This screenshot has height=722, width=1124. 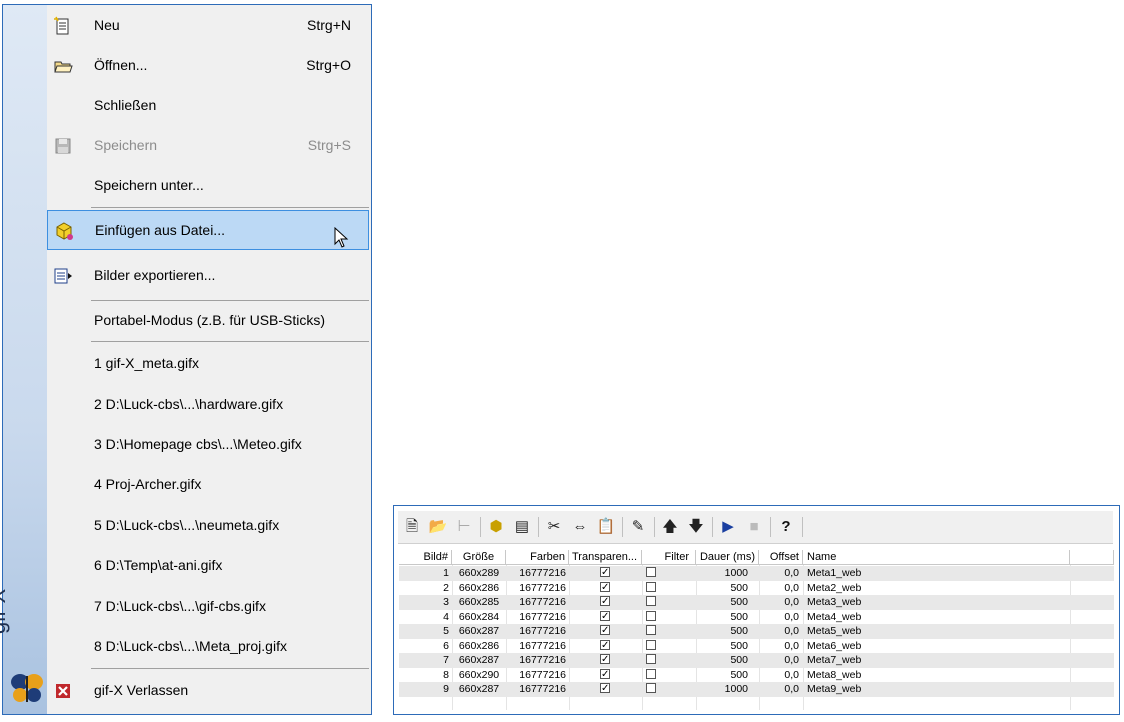 What do you see at coordinates (727, 557) in the screenshot?
I see `column-header-duration: Dauer (ms)` at bounding box center [727, 557].